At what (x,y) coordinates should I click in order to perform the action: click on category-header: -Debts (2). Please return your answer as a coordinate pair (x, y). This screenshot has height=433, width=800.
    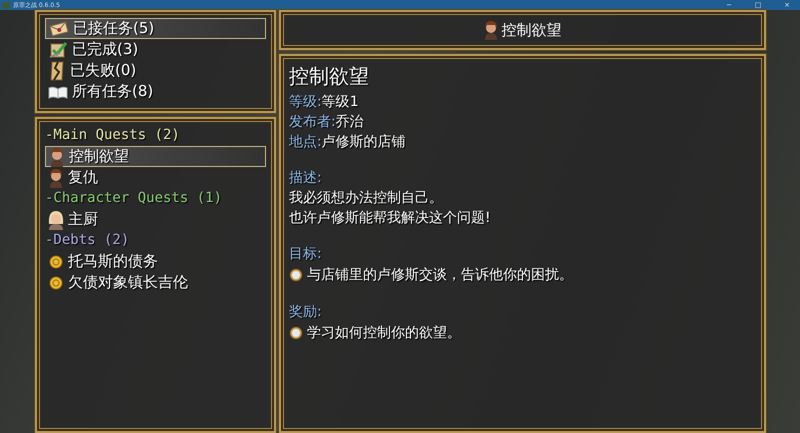
    Looking at the image, I should click on (155, 240).